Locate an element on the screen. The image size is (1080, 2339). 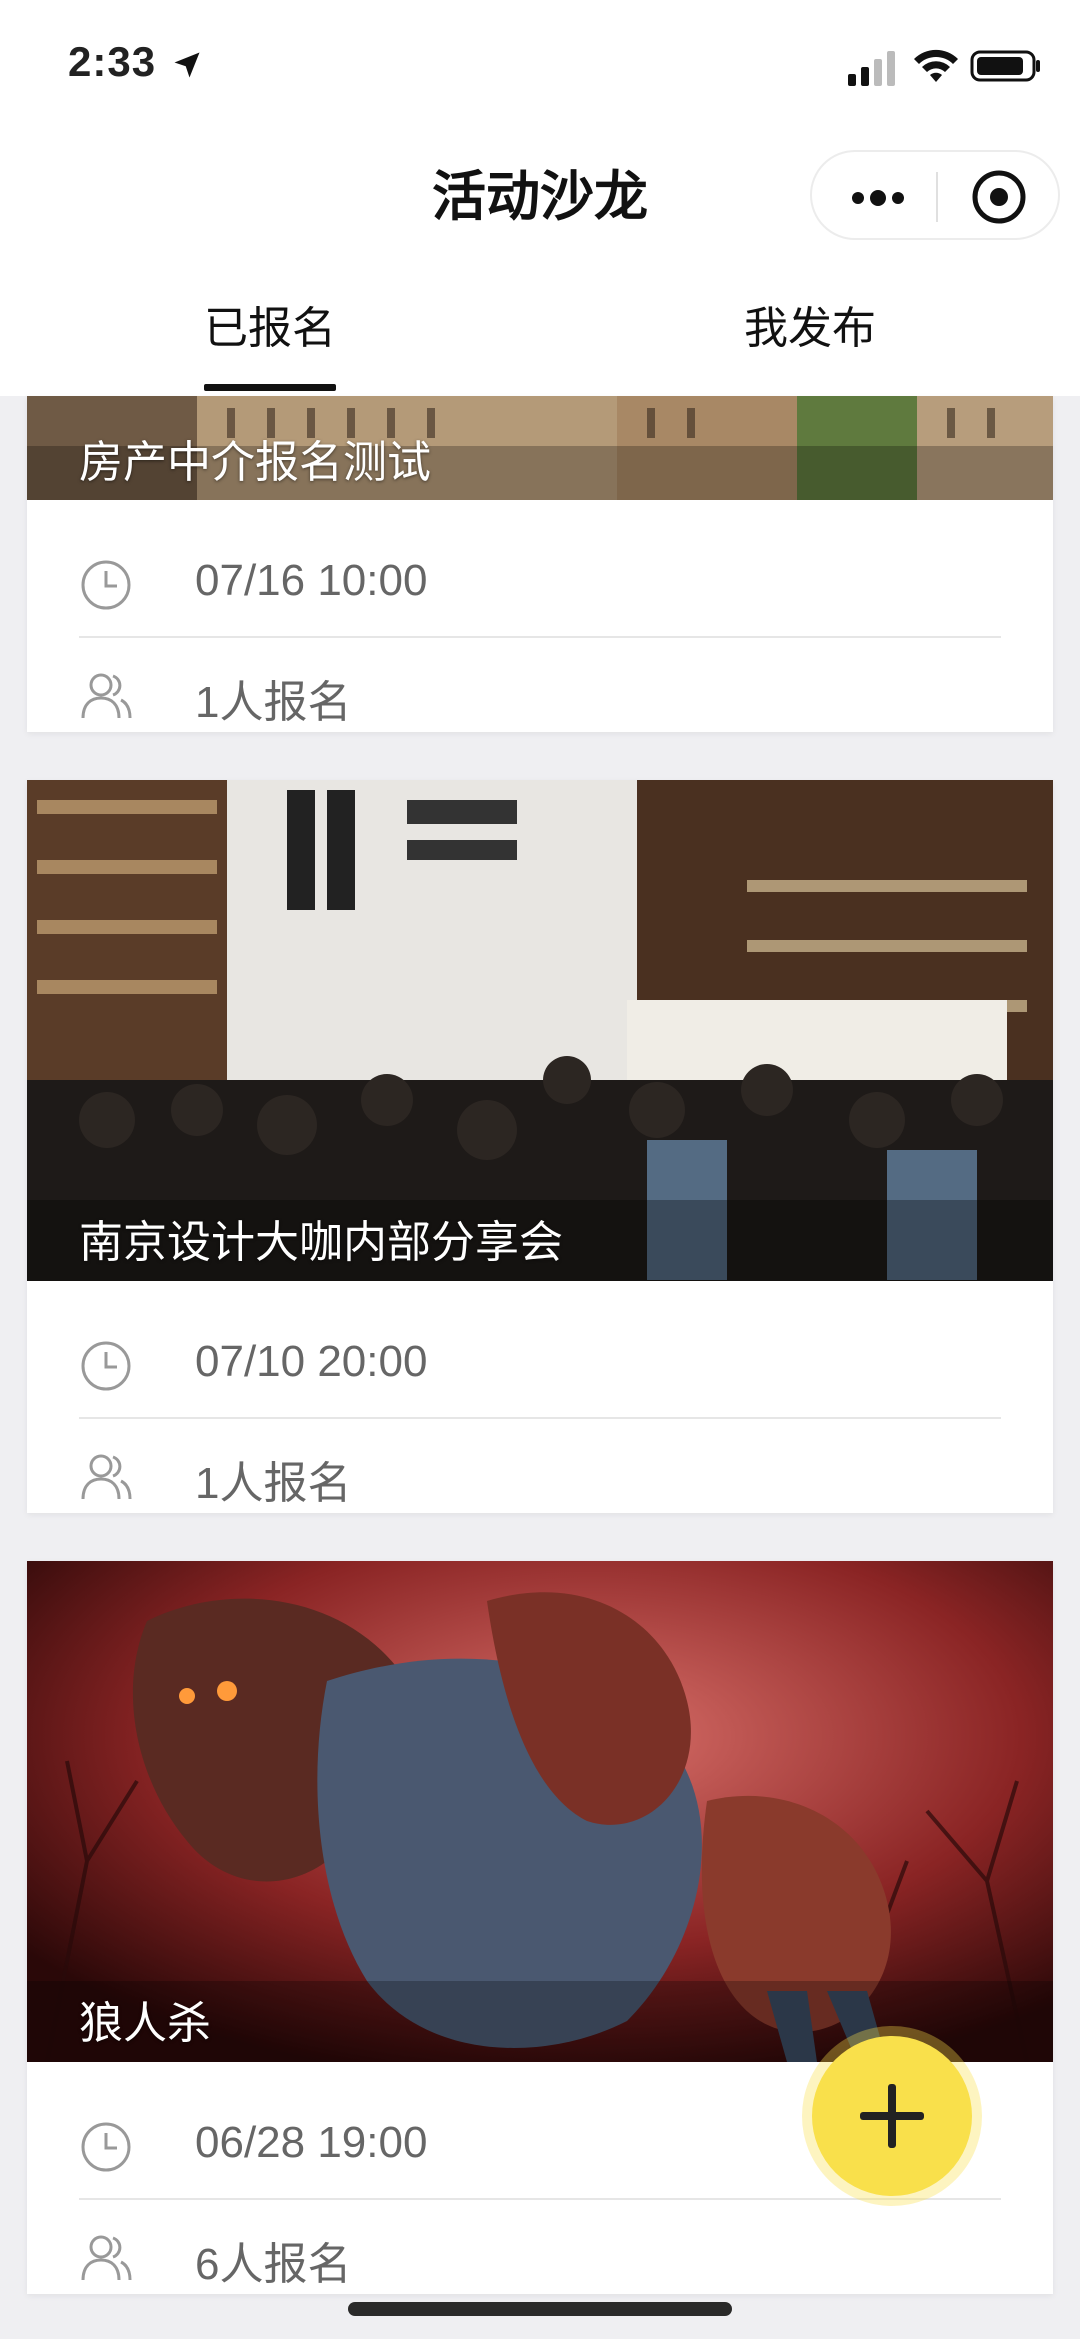
event-time-row: 07/10 20:00 is located at coordinates (540, 1364).